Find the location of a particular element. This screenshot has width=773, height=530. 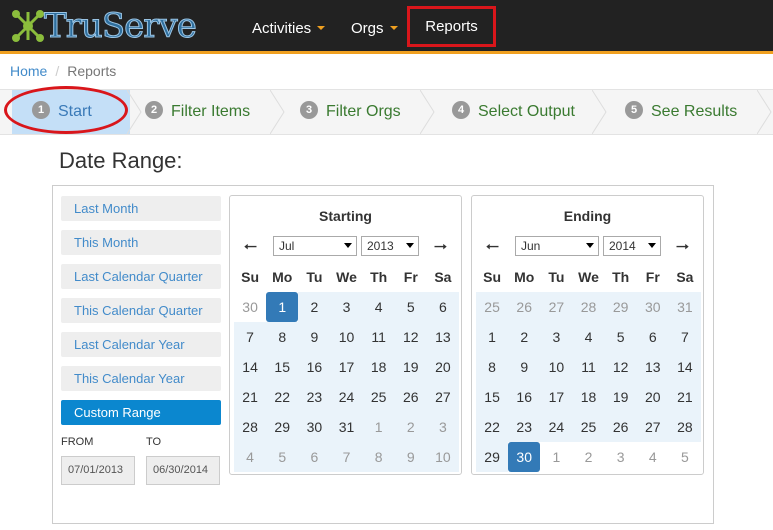

breadcrumb-home: Home is located at coordinates (28, 71).